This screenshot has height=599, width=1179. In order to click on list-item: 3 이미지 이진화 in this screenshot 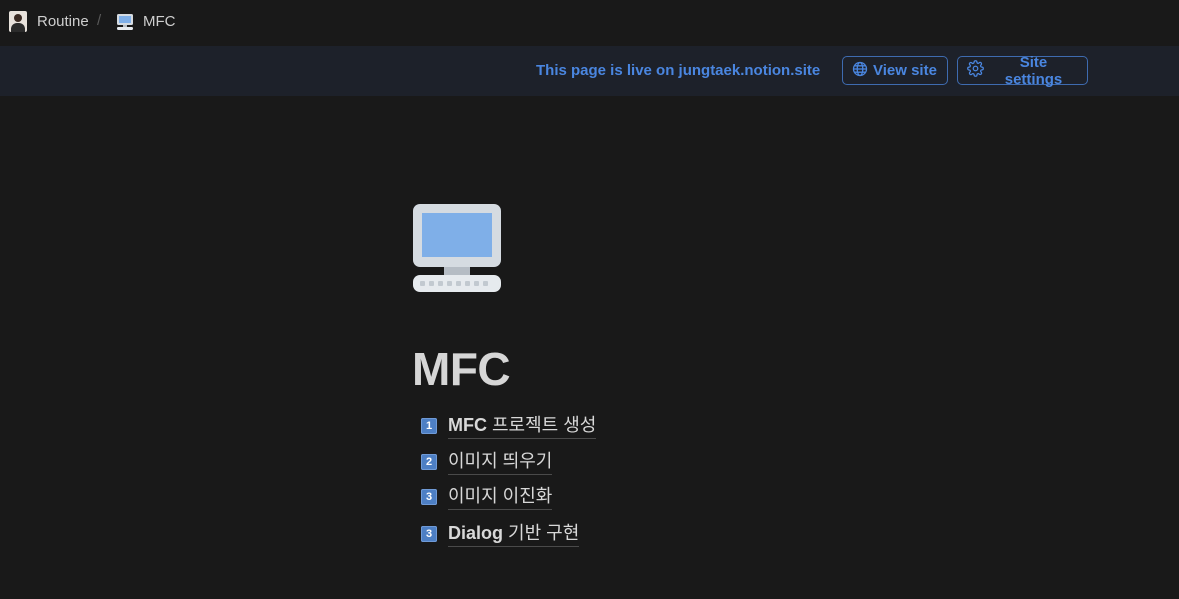, I will do `click(487, 497)`.